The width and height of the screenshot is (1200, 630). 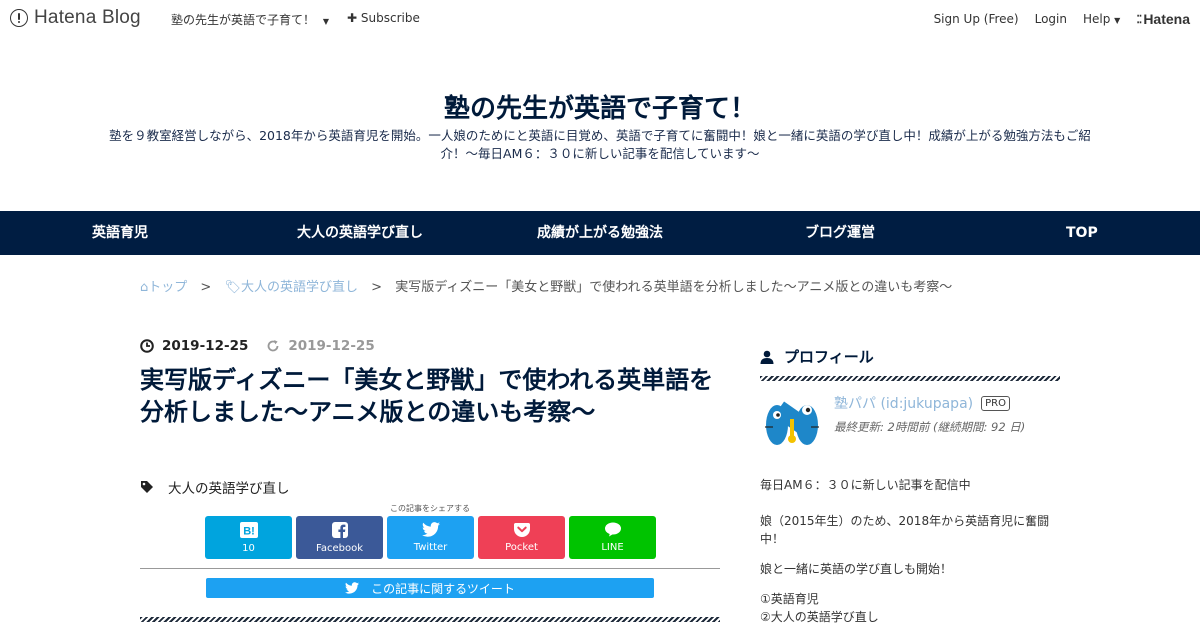 I want to click on breadcrumb-category: 🏷大人の英語学び直し, so click(x=293, y=287).